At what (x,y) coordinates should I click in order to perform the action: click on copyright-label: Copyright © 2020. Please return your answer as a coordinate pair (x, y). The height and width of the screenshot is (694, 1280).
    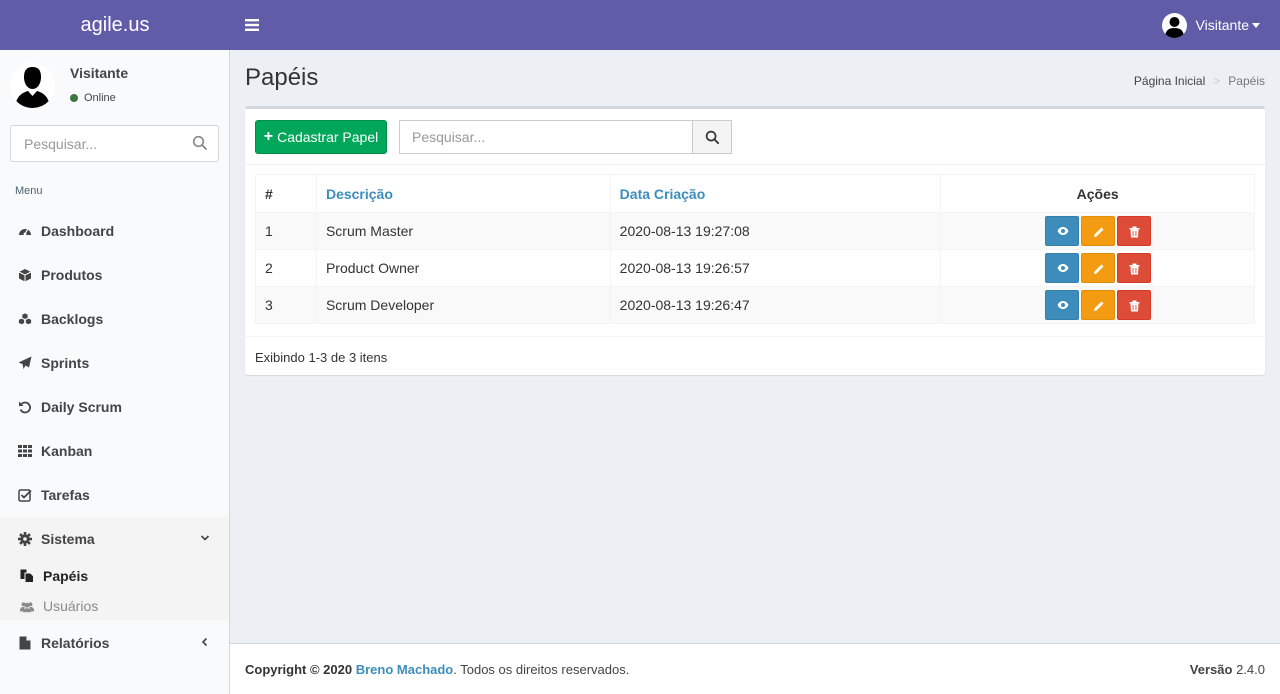
    Looking at the image, I should click on (299, 669).